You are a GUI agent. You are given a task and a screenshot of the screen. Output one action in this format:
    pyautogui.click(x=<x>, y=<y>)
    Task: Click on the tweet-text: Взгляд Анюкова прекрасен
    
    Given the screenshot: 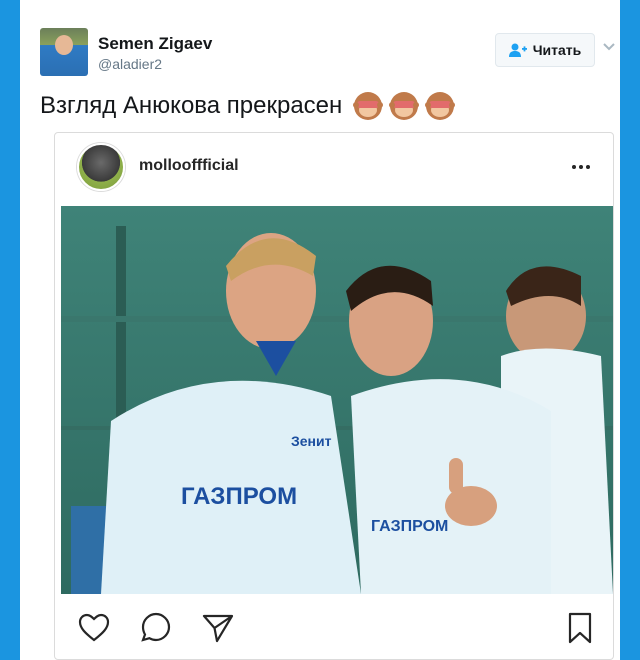 What is the action you would take?
    pyautogui.click(x=191, y=105)
    